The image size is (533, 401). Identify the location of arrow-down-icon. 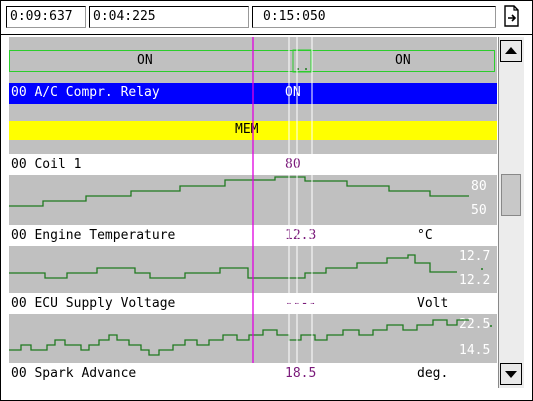
(511, 374).